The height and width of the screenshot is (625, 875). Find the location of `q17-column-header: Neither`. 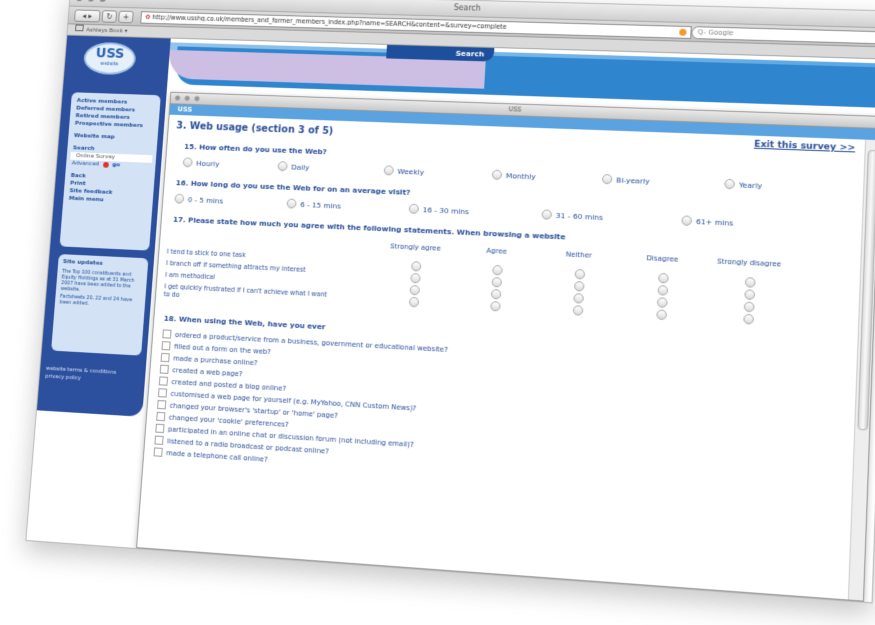

q17-column-header: Neither is located at coordinates (579, 255).